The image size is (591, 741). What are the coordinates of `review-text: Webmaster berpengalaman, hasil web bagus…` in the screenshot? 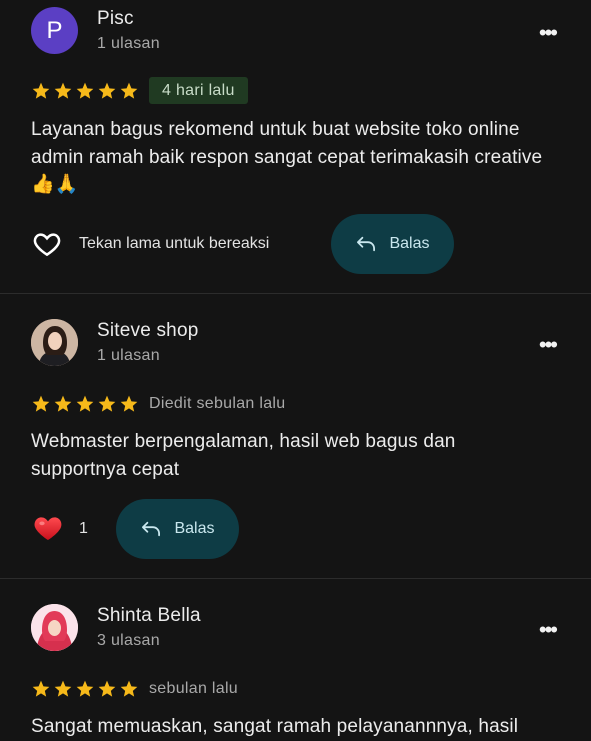 It's located at (243, 455).